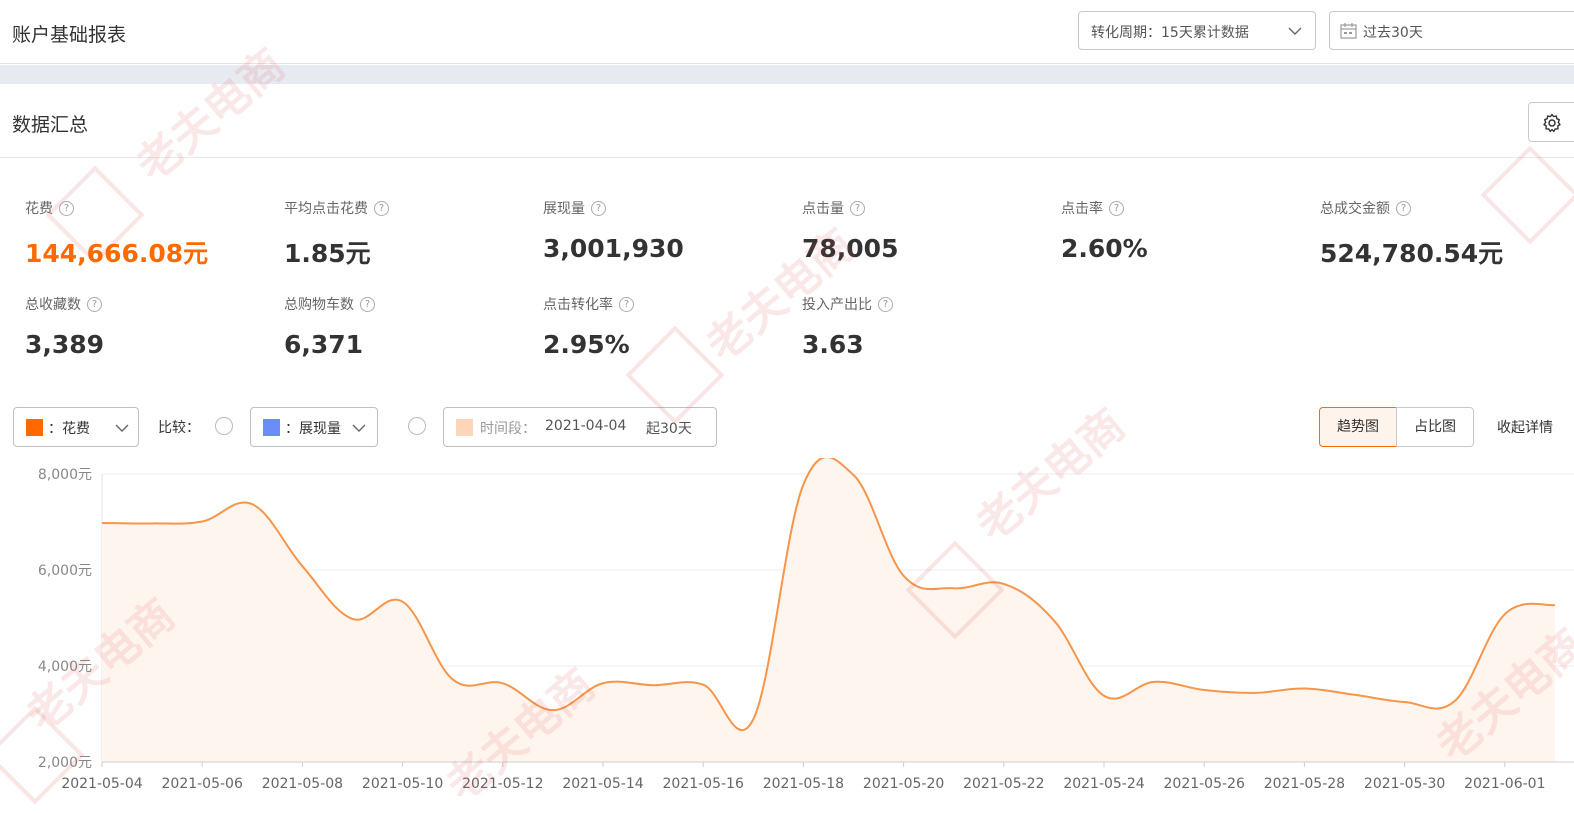  What do you see at coordinates (1412, 253) in the screenshot?
I see `metric-value: 524,780.54元` at bounding box center [1412, 253].